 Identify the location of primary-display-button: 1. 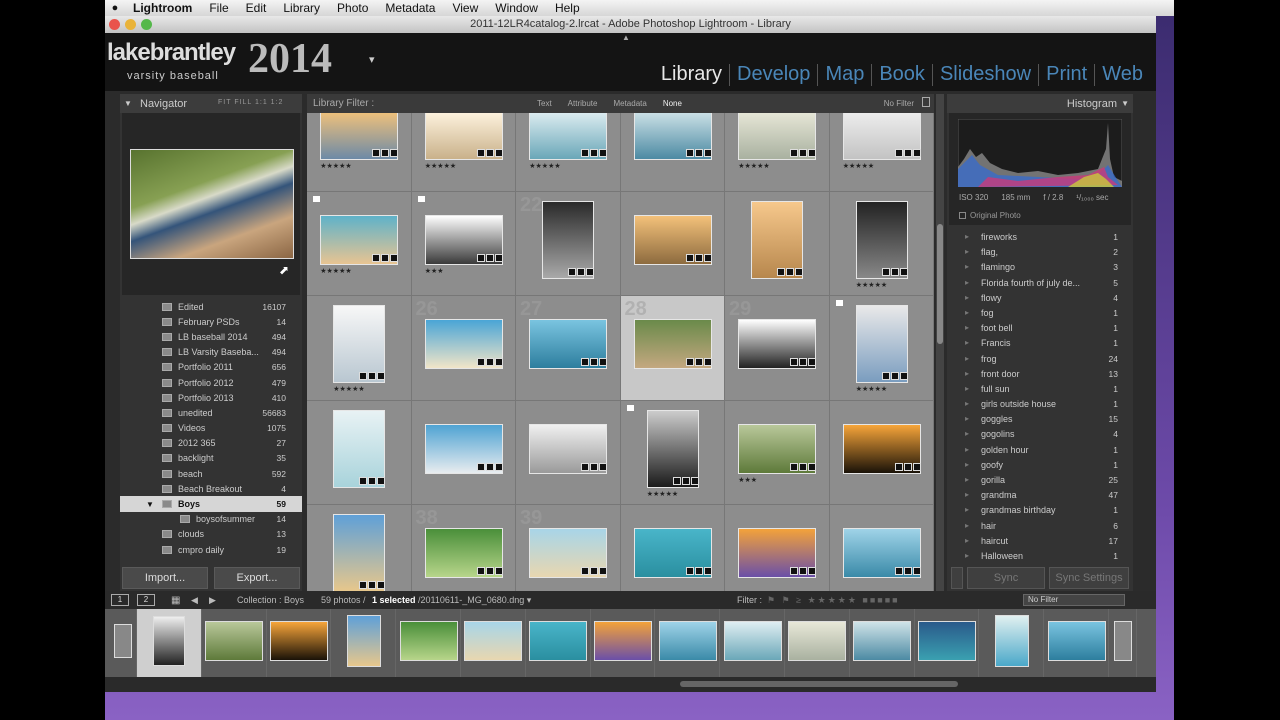
(120, 600).